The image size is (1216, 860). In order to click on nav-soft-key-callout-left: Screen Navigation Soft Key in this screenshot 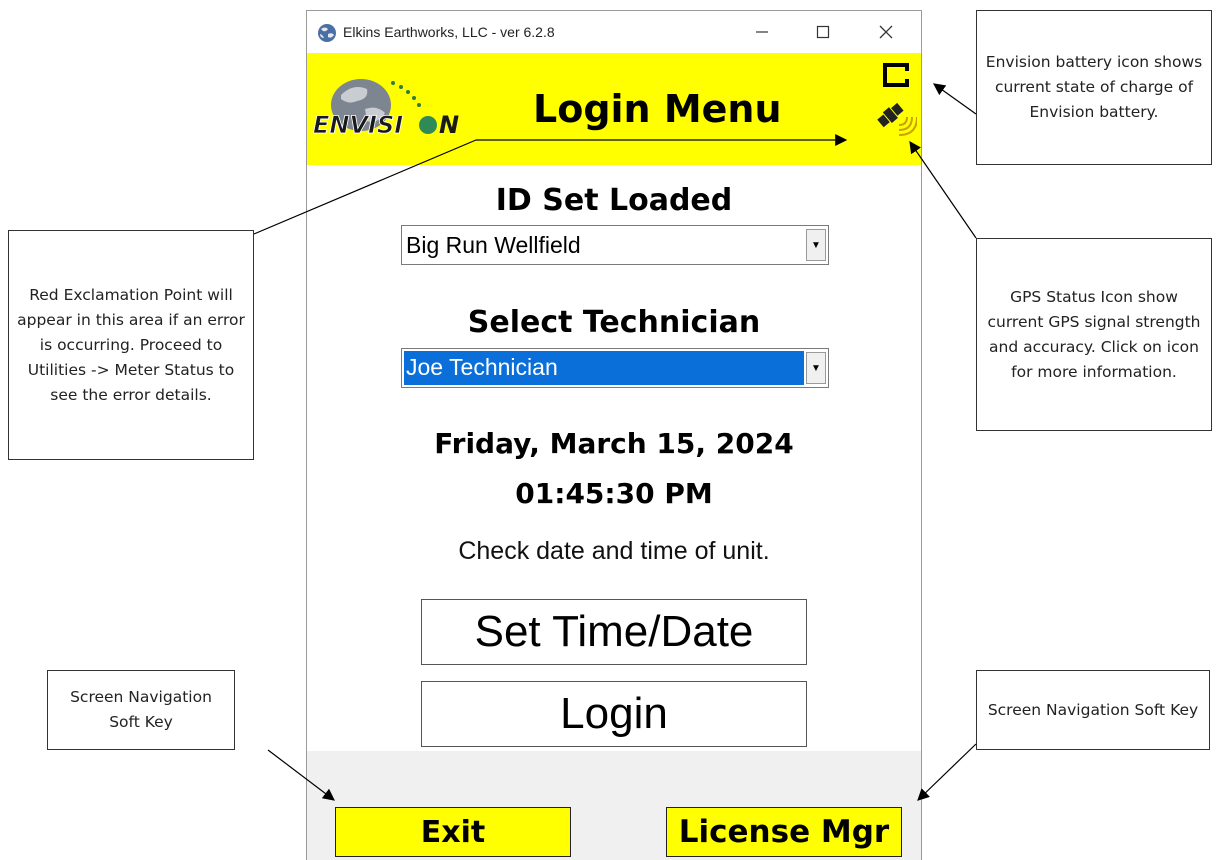, I will do `click(141, 710)`.